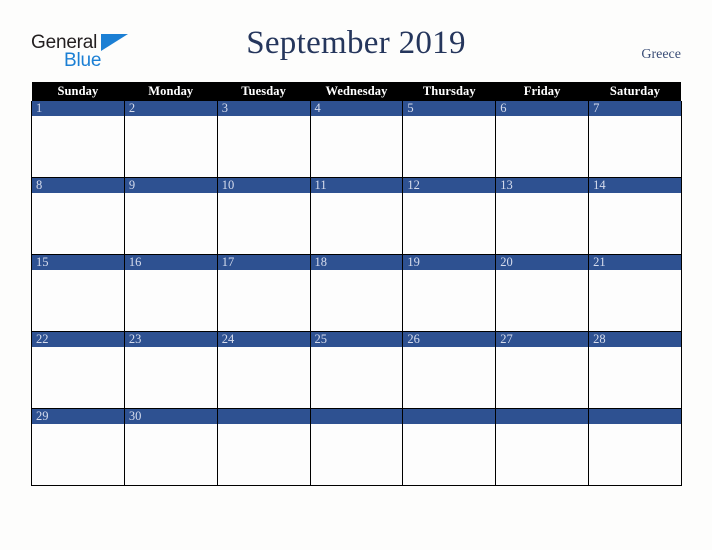 Image resolution: width=712 pixels, height=550 pixels. I want to click on calendar-day-cell: 14, so click(635, 216).